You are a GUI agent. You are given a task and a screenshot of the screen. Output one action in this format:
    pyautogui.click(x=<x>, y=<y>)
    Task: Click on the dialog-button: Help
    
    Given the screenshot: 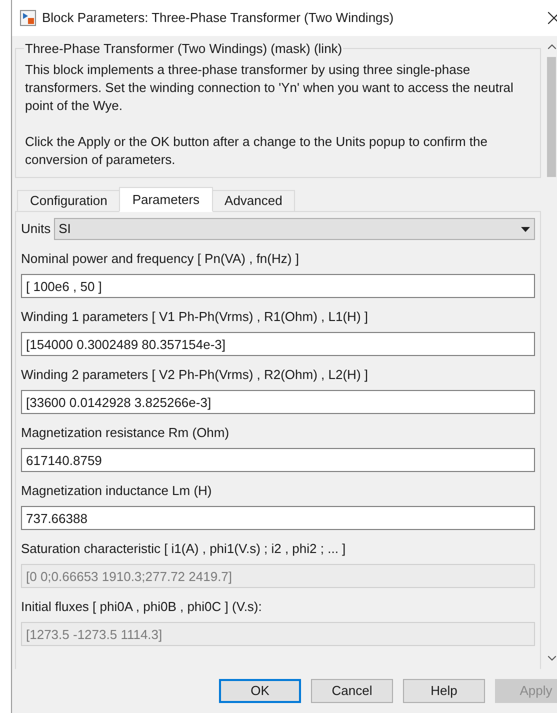 What is the action you would take?
    pyautogui.click(x=444, y=691)
    